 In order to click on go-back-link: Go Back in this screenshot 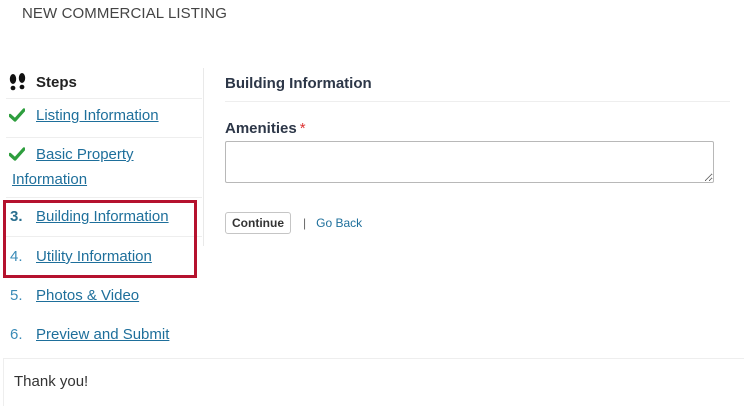, I will do `click(339, 223)`.